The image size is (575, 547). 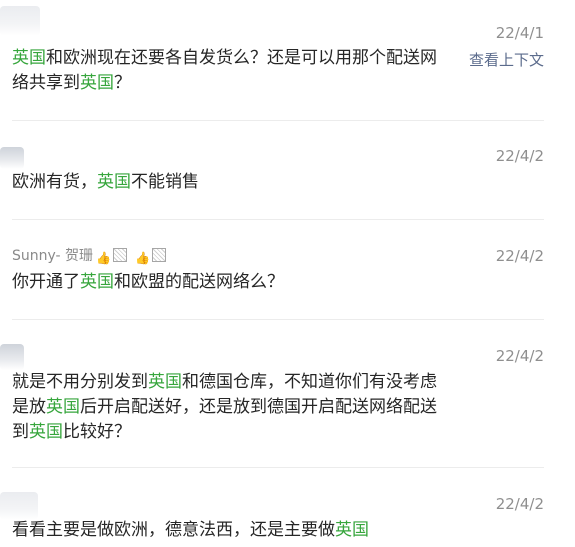 I want to click on message-text: 和欧盟的配送网络么？, so click(x=199, y=282).